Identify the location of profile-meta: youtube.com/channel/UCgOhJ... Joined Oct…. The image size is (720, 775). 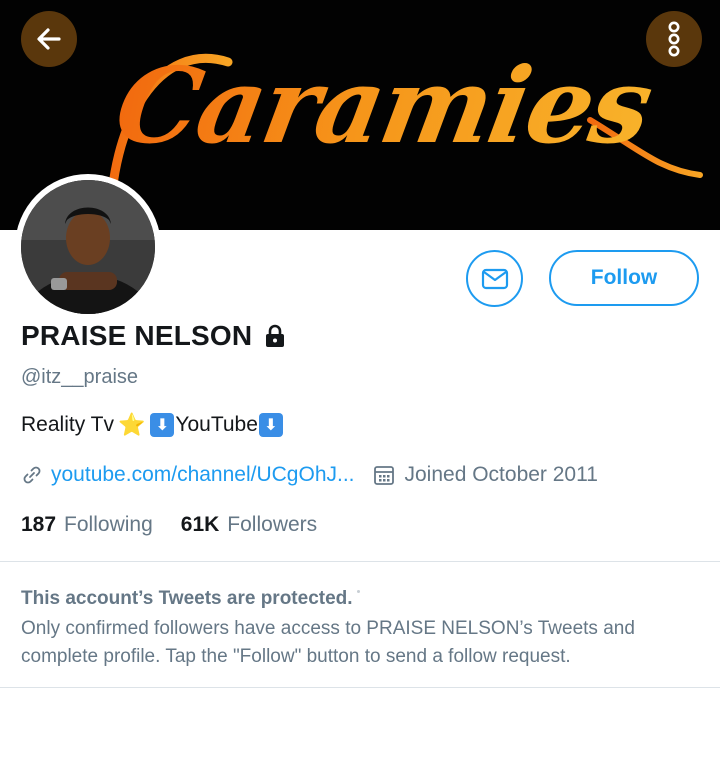
(309, 475).